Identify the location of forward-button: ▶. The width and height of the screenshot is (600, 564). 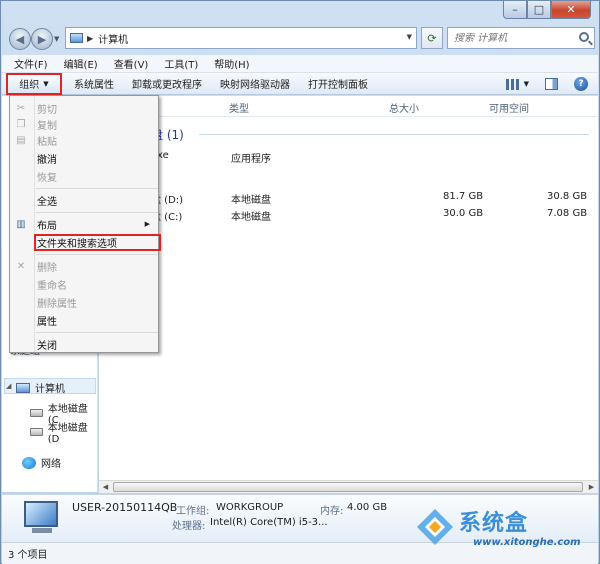
(42, 39).